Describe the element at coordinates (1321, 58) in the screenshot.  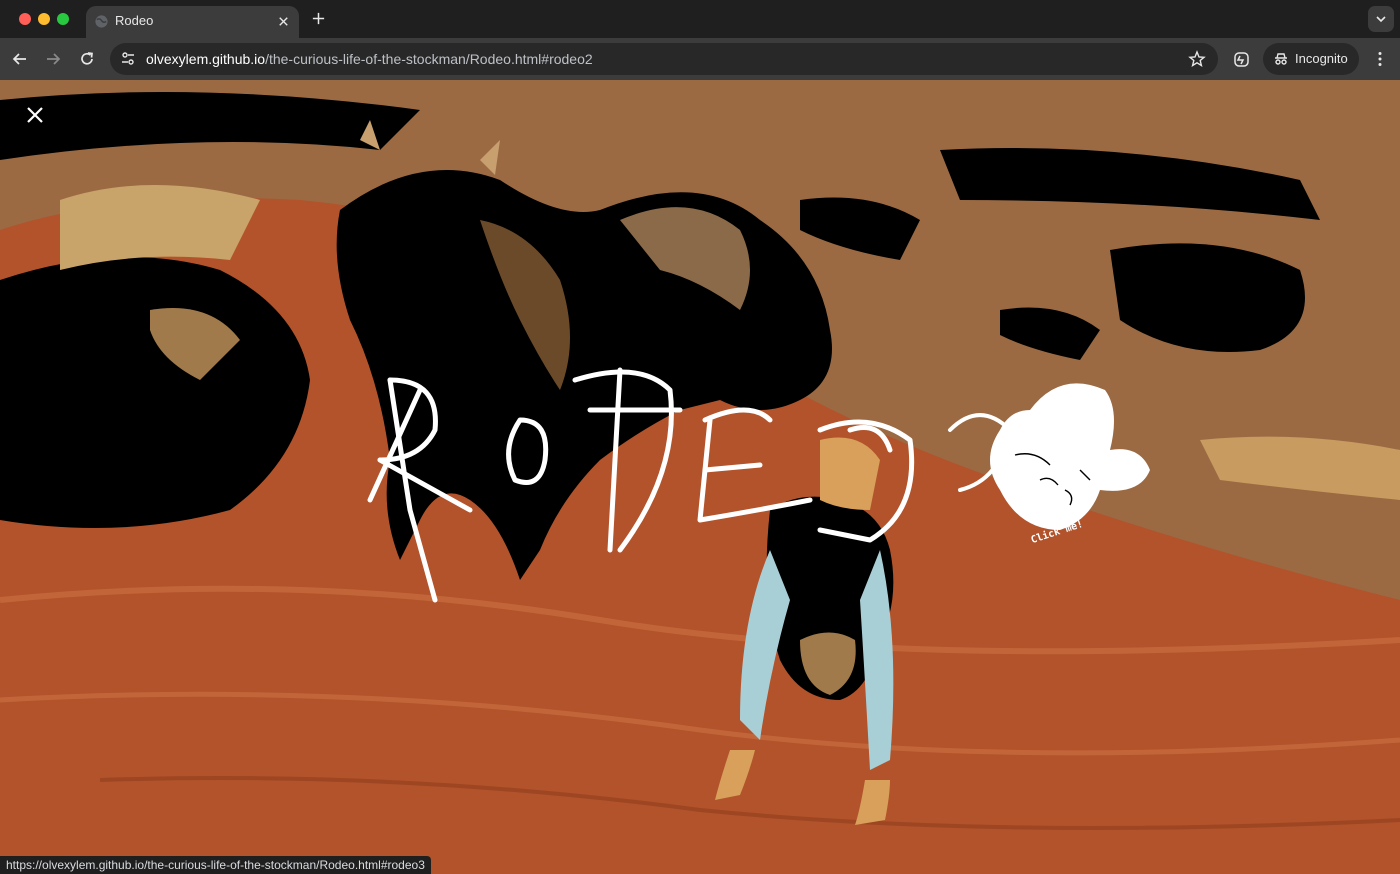
I see `incognito-label: Incognito` at that location.